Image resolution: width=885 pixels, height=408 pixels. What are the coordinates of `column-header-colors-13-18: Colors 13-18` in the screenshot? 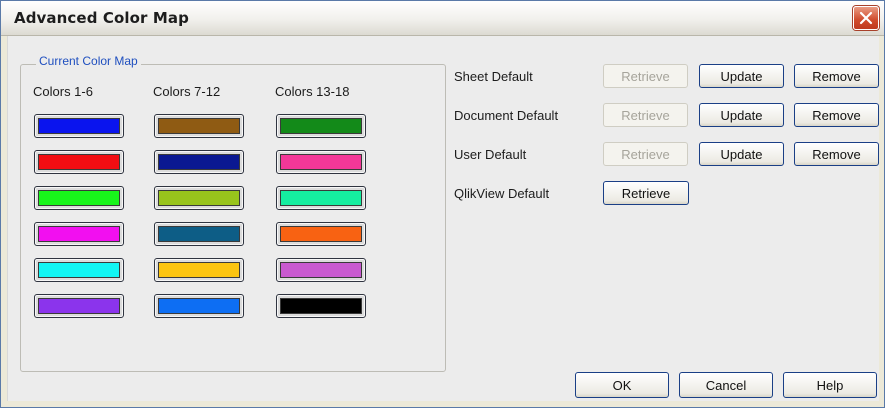 It's located at (312, 91).